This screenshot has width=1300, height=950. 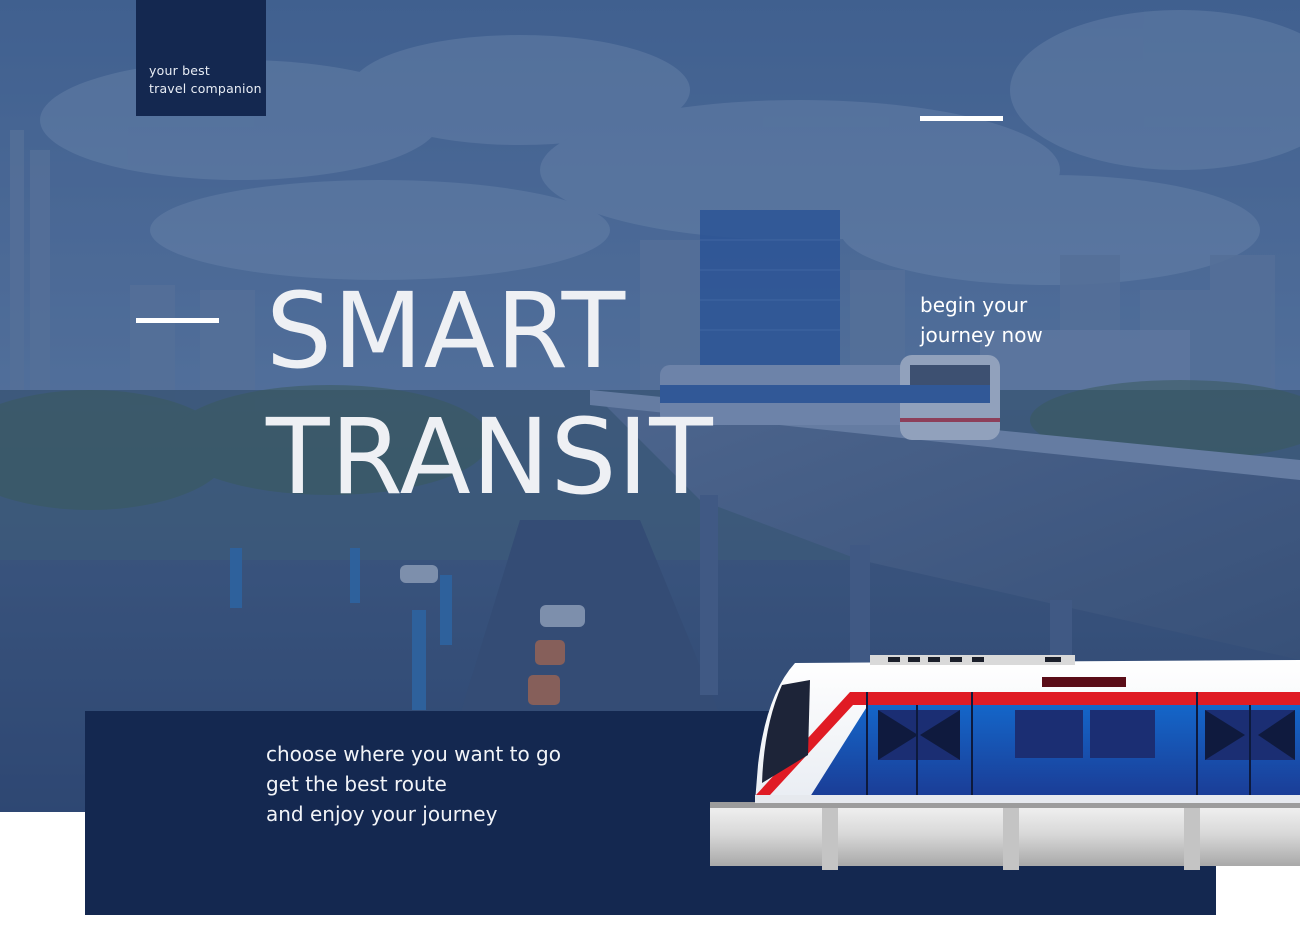 What do you see at coordinates (981, 335) in the screenshot?
I see `cta-line-2: journey now` at bounding box center [981, 335].